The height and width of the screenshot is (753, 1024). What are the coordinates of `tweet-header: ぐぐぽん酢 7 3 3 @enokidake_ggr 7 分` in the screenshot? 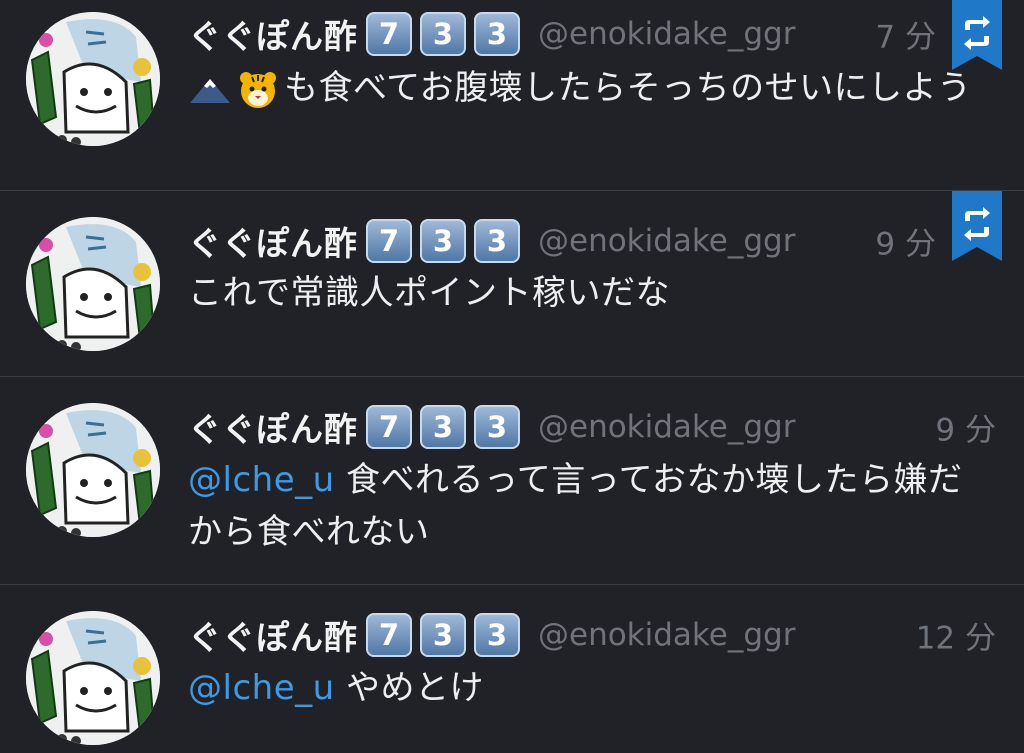 It's located at (596, 34).